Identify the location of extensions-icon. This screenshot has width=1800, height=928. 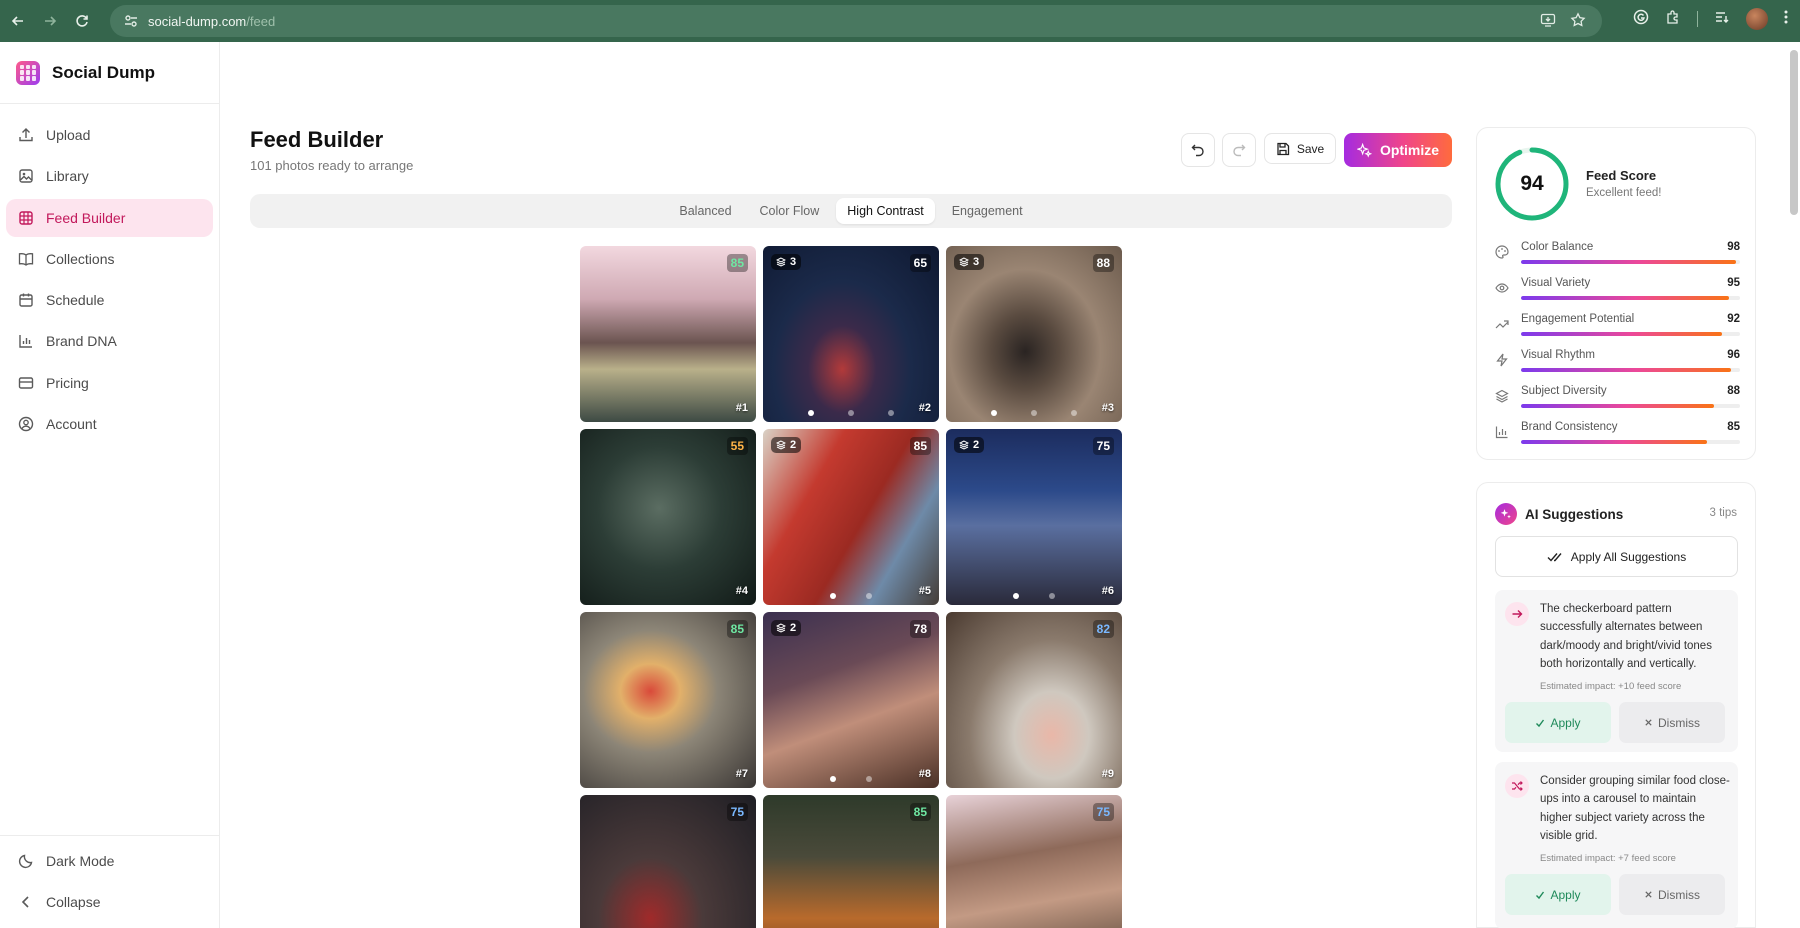
(1673, 19).